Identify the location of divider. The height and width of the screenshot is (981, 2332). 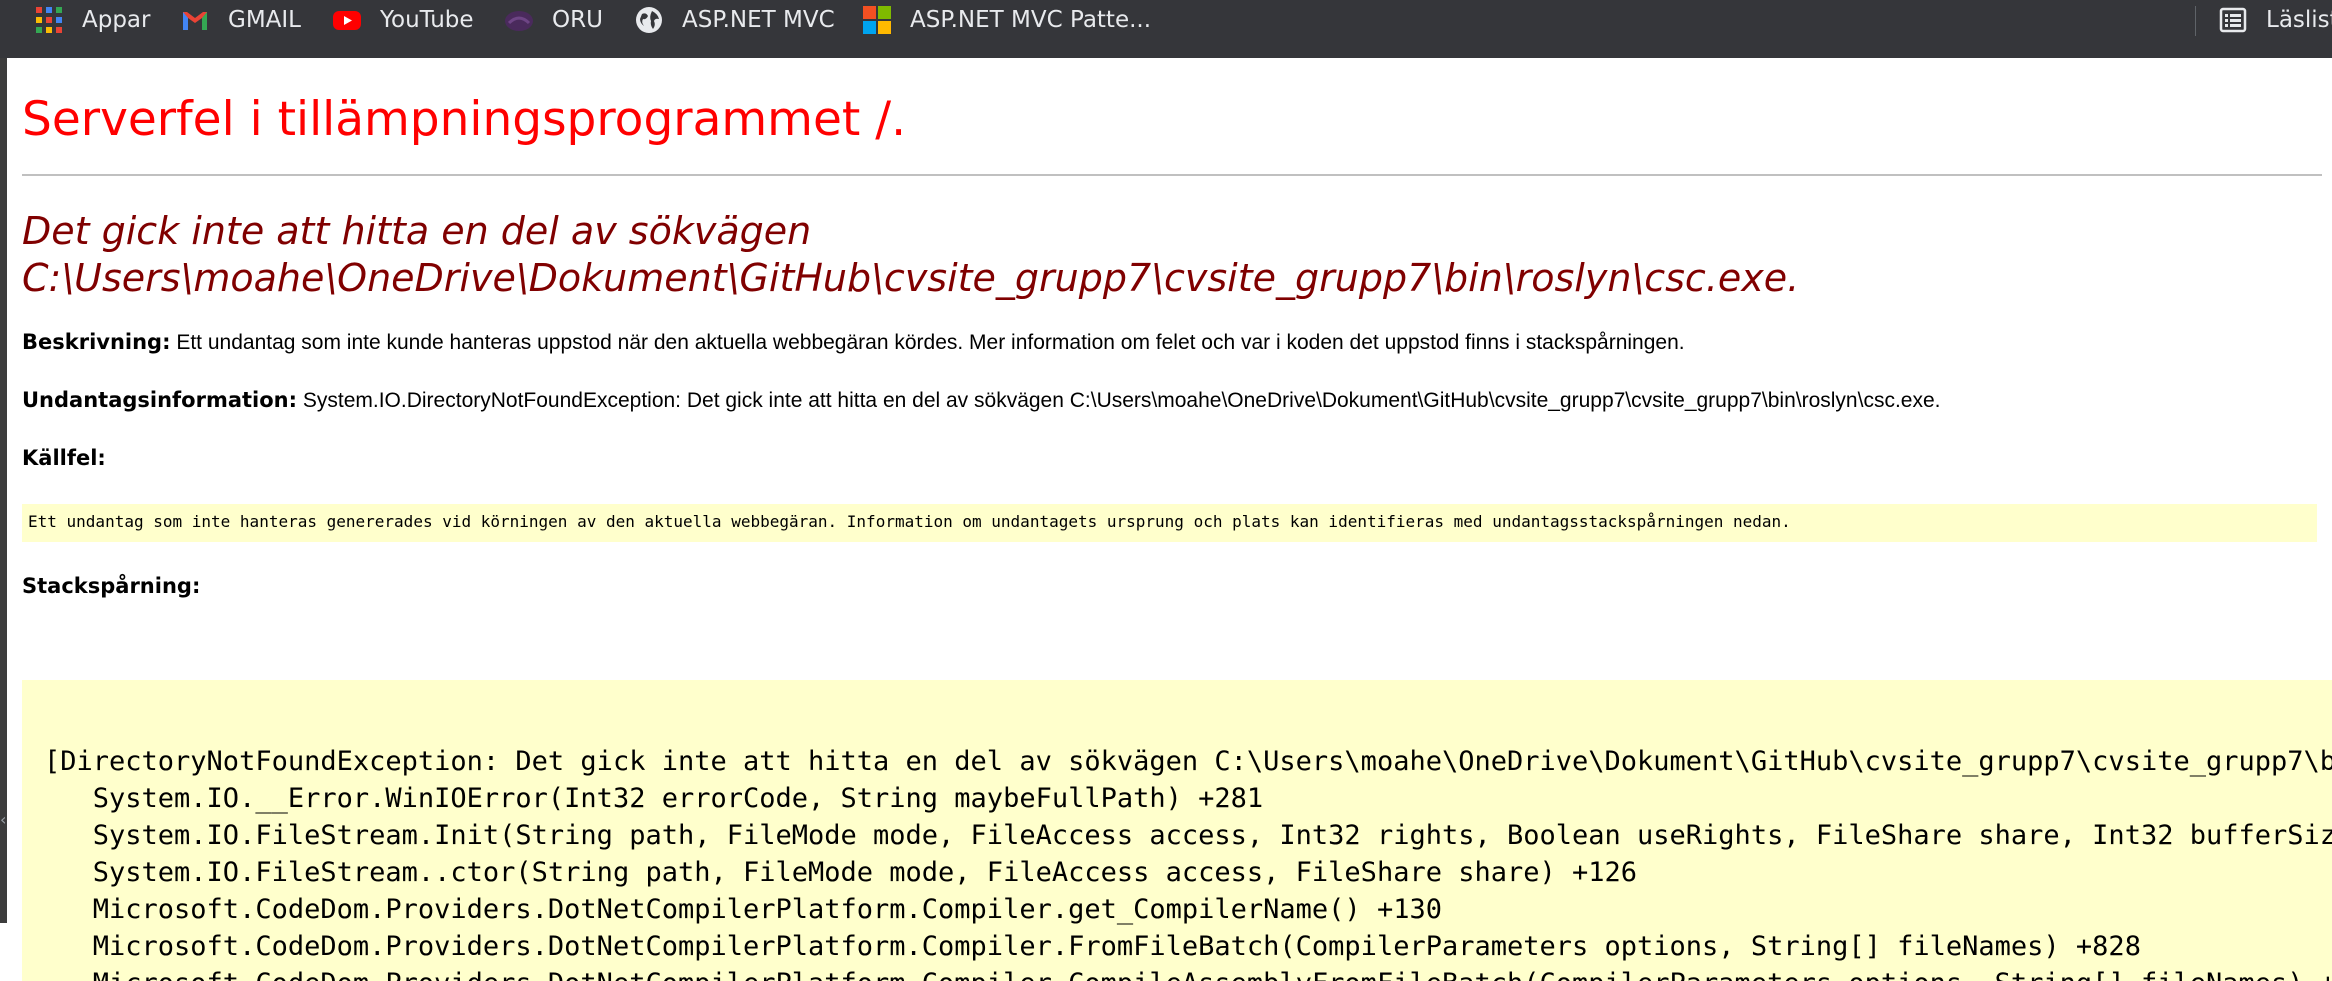
(1172, 175).